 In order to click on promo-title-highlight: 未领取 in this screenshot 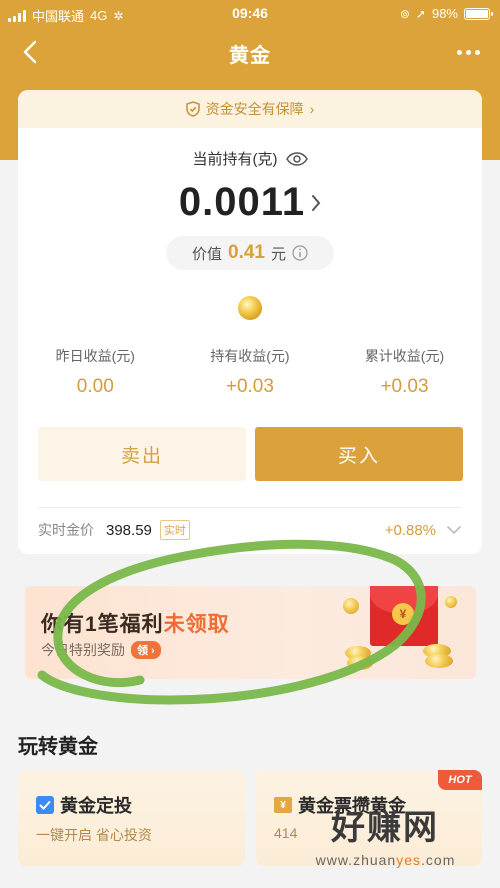, I will do `click(196, 624)`.